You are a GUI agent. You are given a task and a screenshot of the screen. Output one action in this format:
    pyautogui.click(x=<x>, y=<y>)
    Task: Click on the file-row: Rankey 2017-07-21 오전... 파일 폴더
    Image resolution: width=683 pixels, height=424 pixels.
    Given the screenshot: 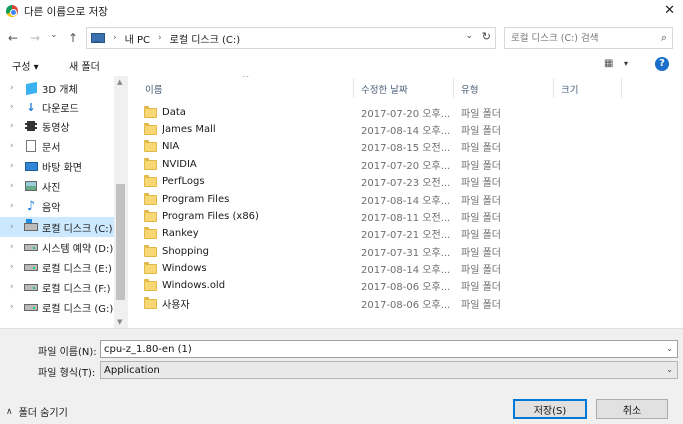 What is the action you would take?
    pyautogui.click(x=389, y=233)
    